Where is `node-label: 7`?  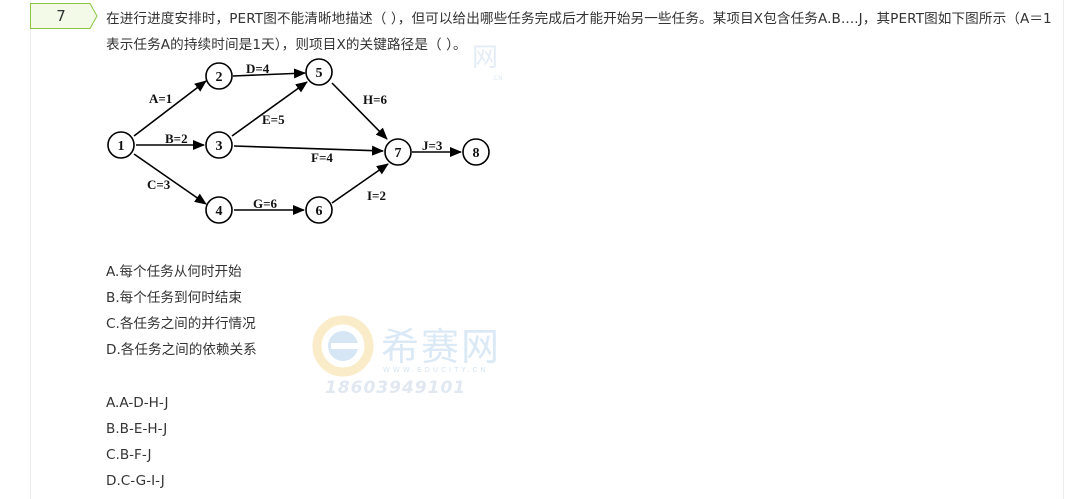 node-label: 7 is located at coordinates (398, 153).